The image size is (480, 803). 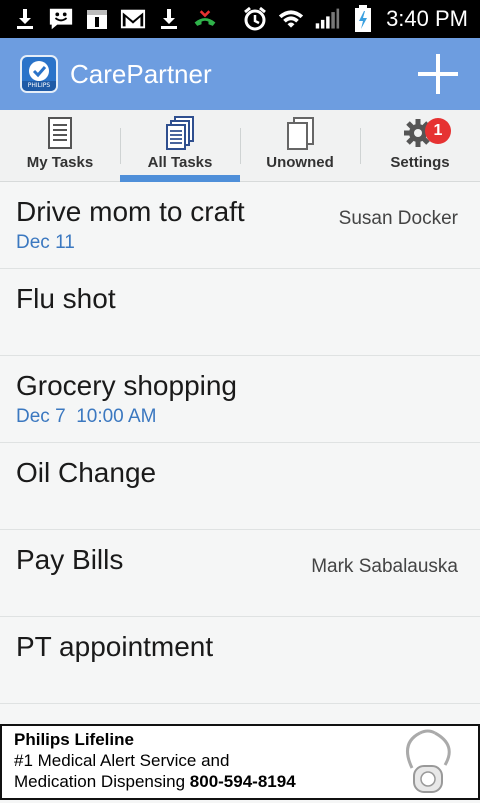 What do you see at coordinates (430, 763) in the screenshot?
I see `lifeline-pendant-image` at bounding box center [430, 763].